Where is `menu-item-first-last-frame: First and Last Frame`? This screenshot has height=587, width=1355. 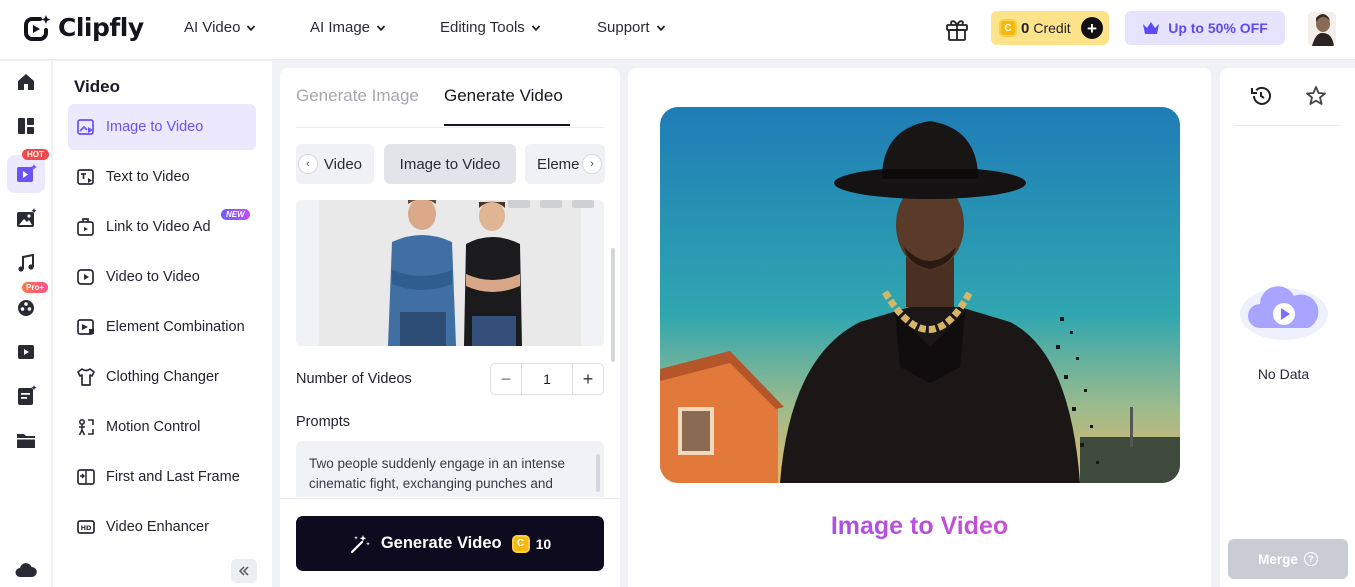 menu-item-first-last-frame: First and Last Frame is located at coordinates (162, 477).